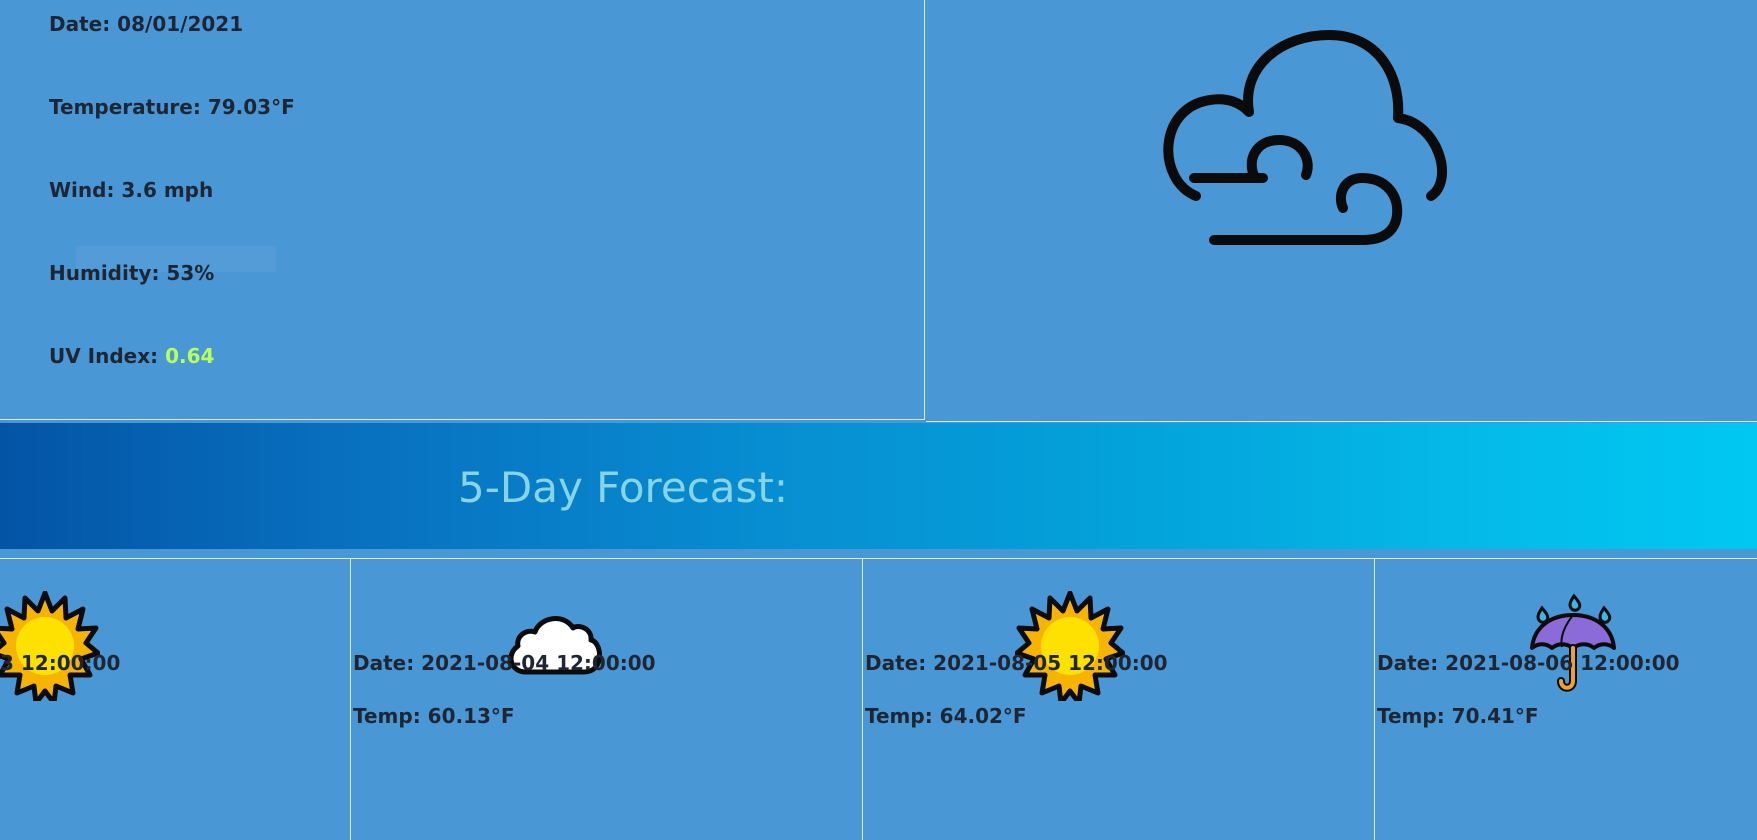 The height and width of the screenshot is (840, 1757). Describe the element at coordinates (1566, 699) in the screenshot. I see `forecast-card: Date: 2021-08-06 12:00:00 Temp: 70.41°F` at that location.